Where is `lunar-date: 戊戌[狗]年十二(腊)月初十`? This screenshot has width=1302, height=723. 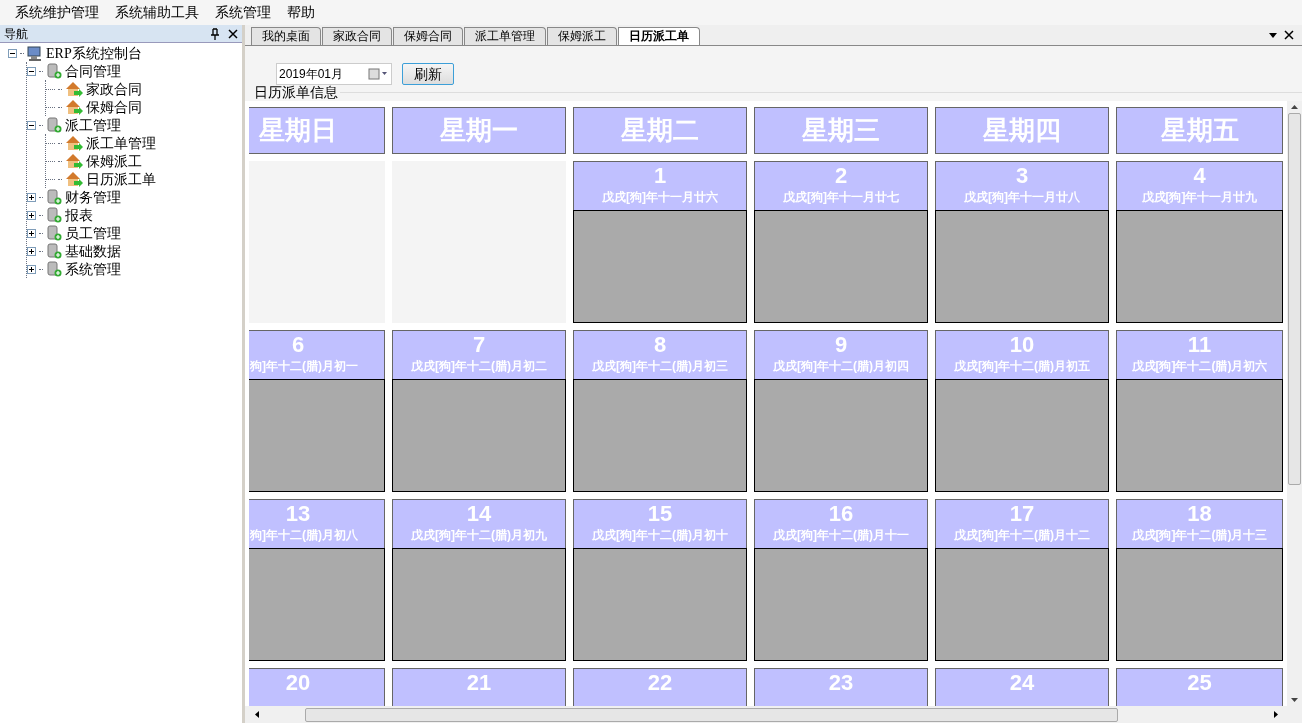
lunar-date: 戊戌[狗]年十二(腊)月初十 is located at coordinates (660, 535).